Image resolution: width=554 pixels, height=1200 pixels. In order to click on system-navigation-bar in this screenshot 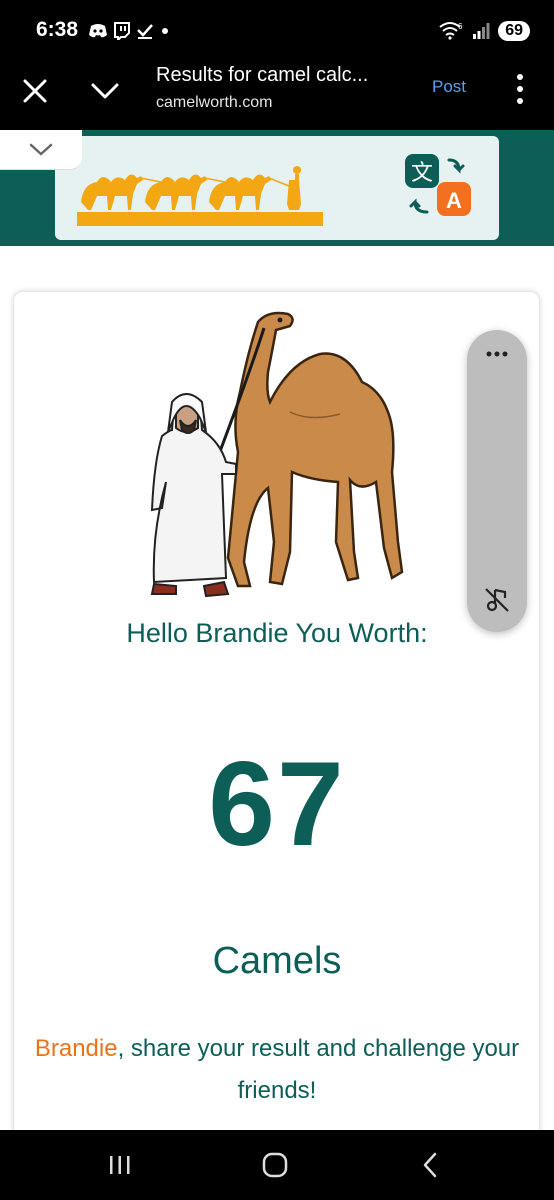, I will do `click(277, 1165)`.